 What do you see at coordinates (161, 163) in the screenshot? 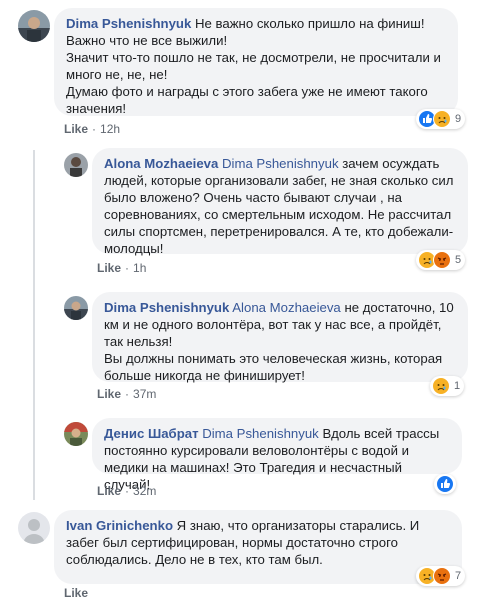
I see `comment-author: Alona Mozhaeieva` at bounding box center [161, 163].